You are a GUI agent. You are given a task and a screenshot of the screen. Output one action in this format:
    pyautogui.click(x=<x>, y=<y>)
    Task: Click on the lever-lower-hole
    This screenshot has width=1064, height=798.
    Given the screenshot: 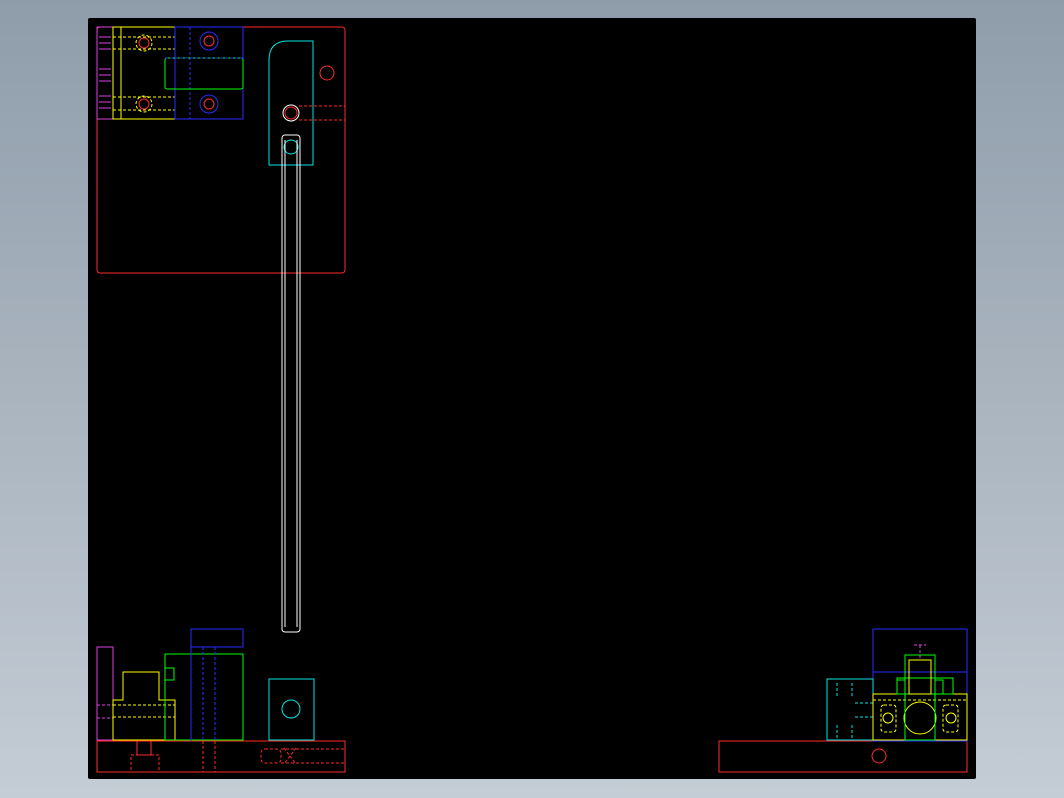 What is the action you would take?
    pyautogui.click(x=291, y=147)
    